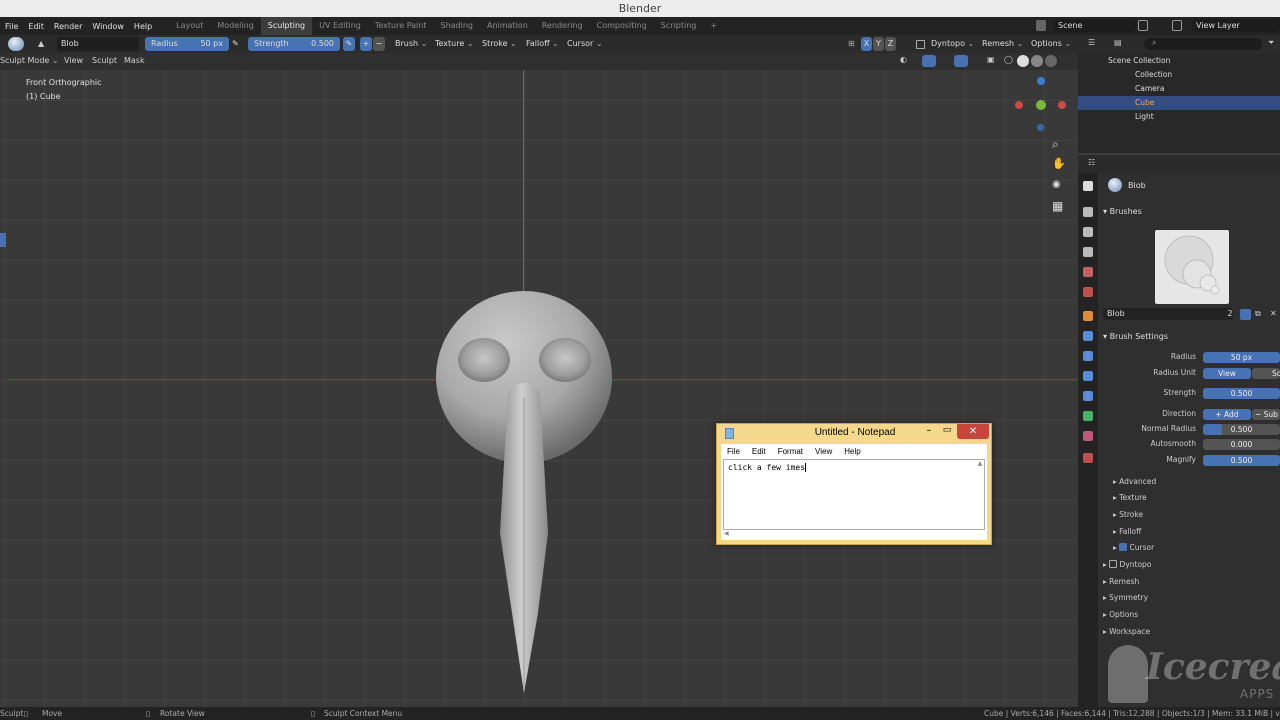 This screenshot has width=1280, height=720. Describe the element at coordinates (903, 59) in the screenshot. I see `visibility-icon: ◐` at that location.